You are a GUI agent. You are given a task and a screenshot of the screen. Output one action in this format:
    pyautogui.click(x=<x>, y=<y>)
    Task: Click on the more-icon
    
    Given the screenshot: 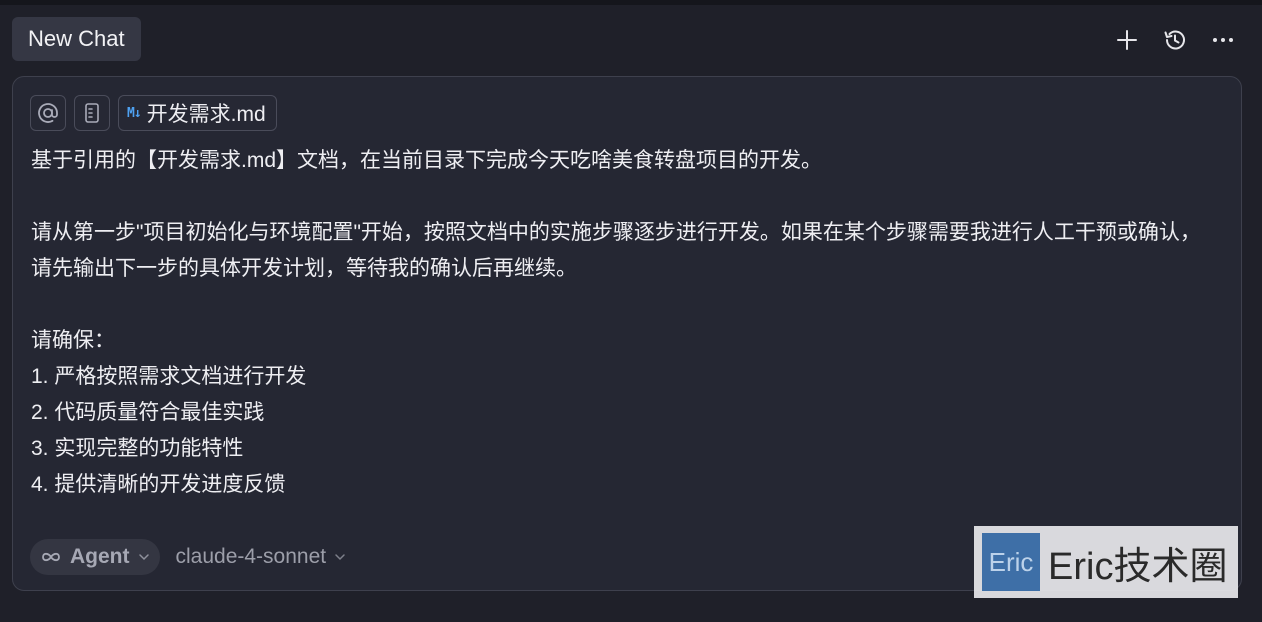 What is the action you would take?
    pyautogui.click(x=1223, y=40)
    